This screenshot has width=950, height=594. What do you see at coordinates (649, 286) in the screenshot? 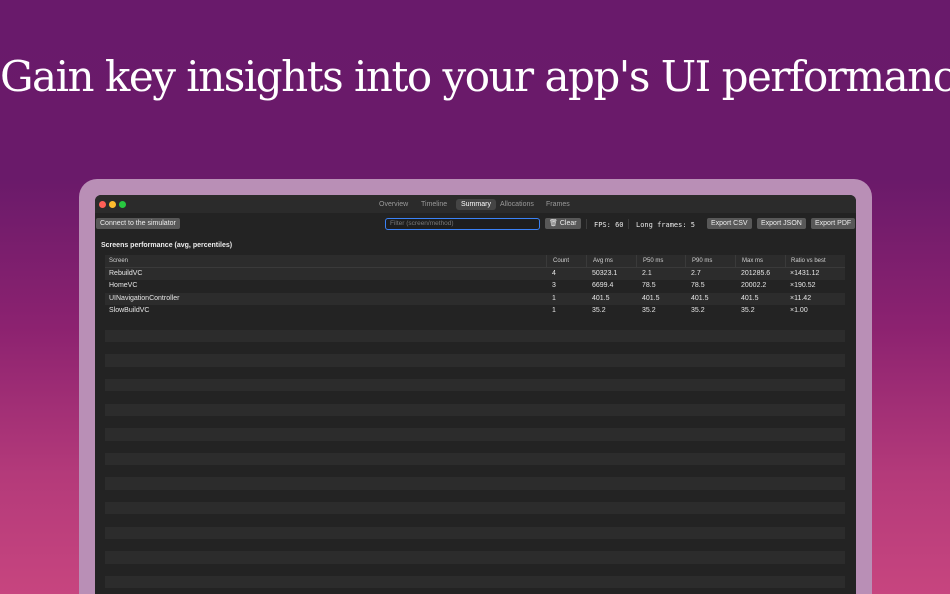
I see `cell-p50: 78.5` at bounding box center [649, 286].